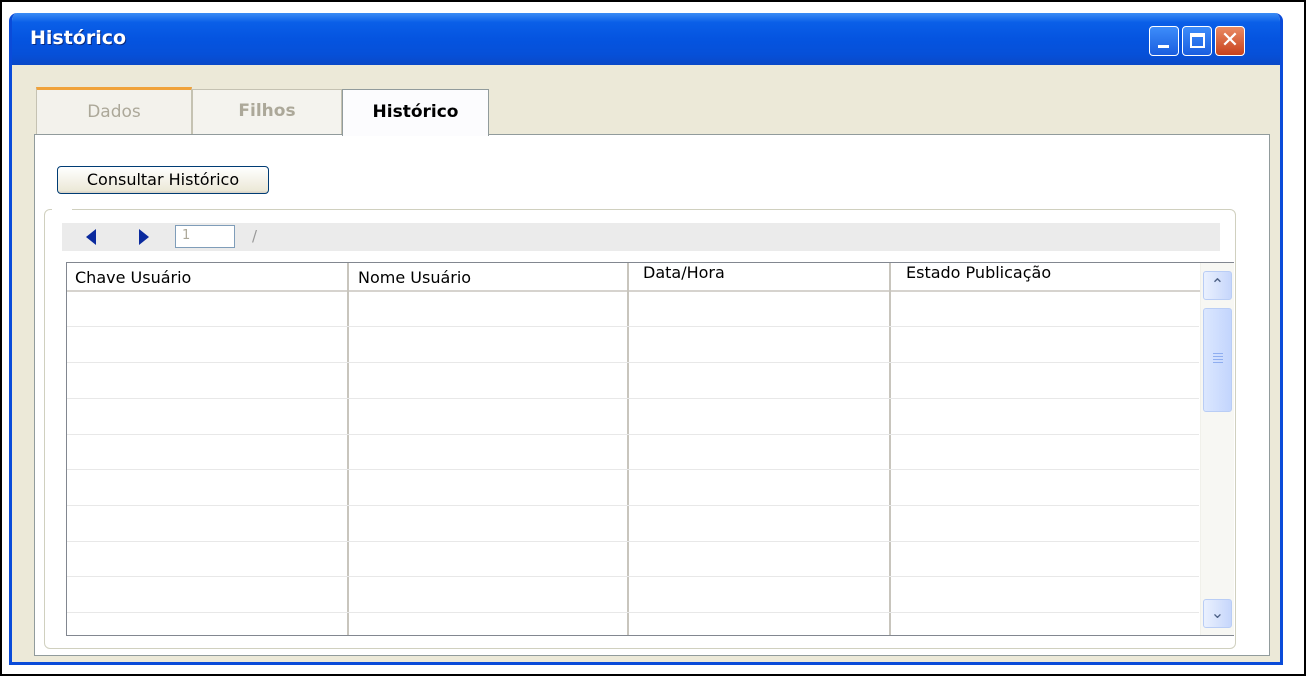 This screenshot has height=679, width=1309. I want to click on tab-dados: Dados, so click(114, 110).